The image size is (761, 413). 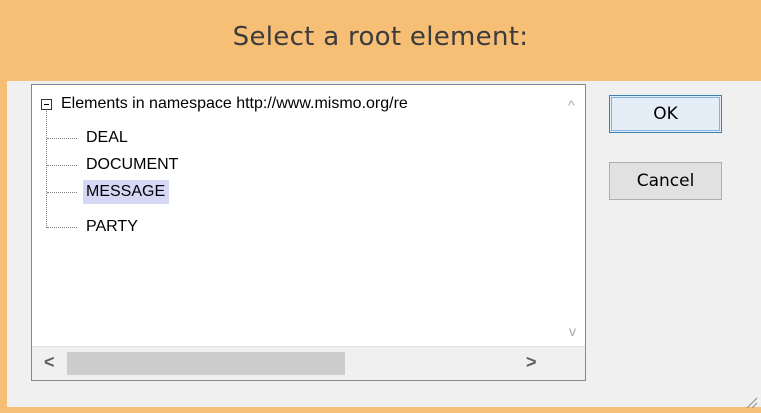 What do you see at coordinates (665, 181) in the screenshot?
I see `cancel-button: Cancel` at bounding box center [665, 181].